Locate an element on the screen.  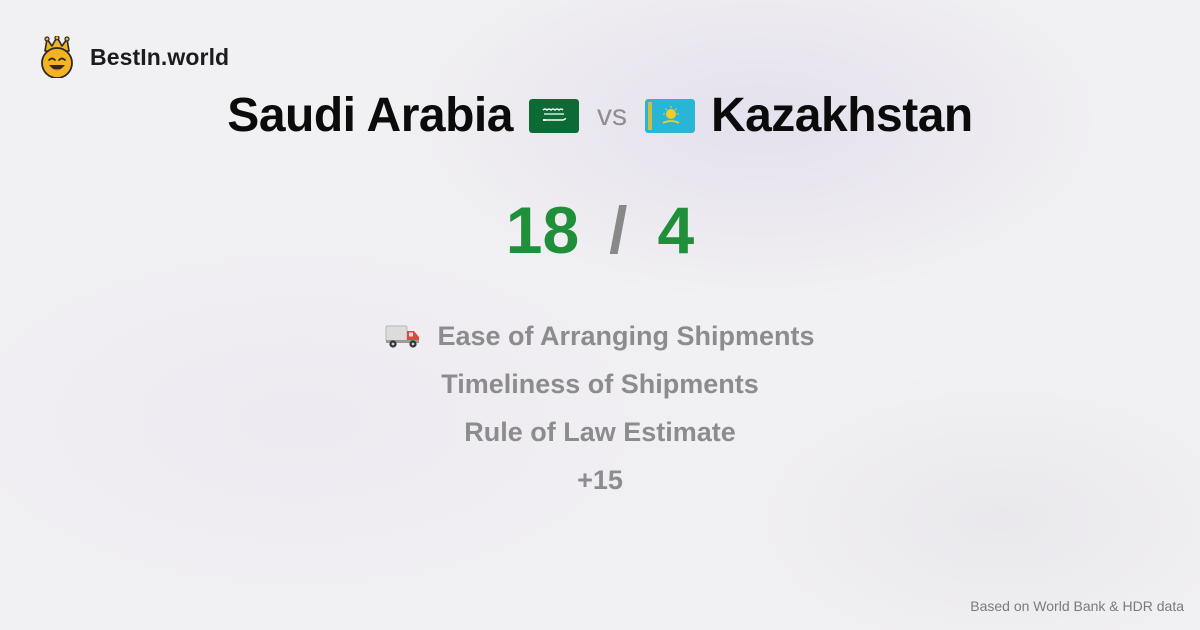
score-summary: 18 / 4 is located at coordinates (600, 230).